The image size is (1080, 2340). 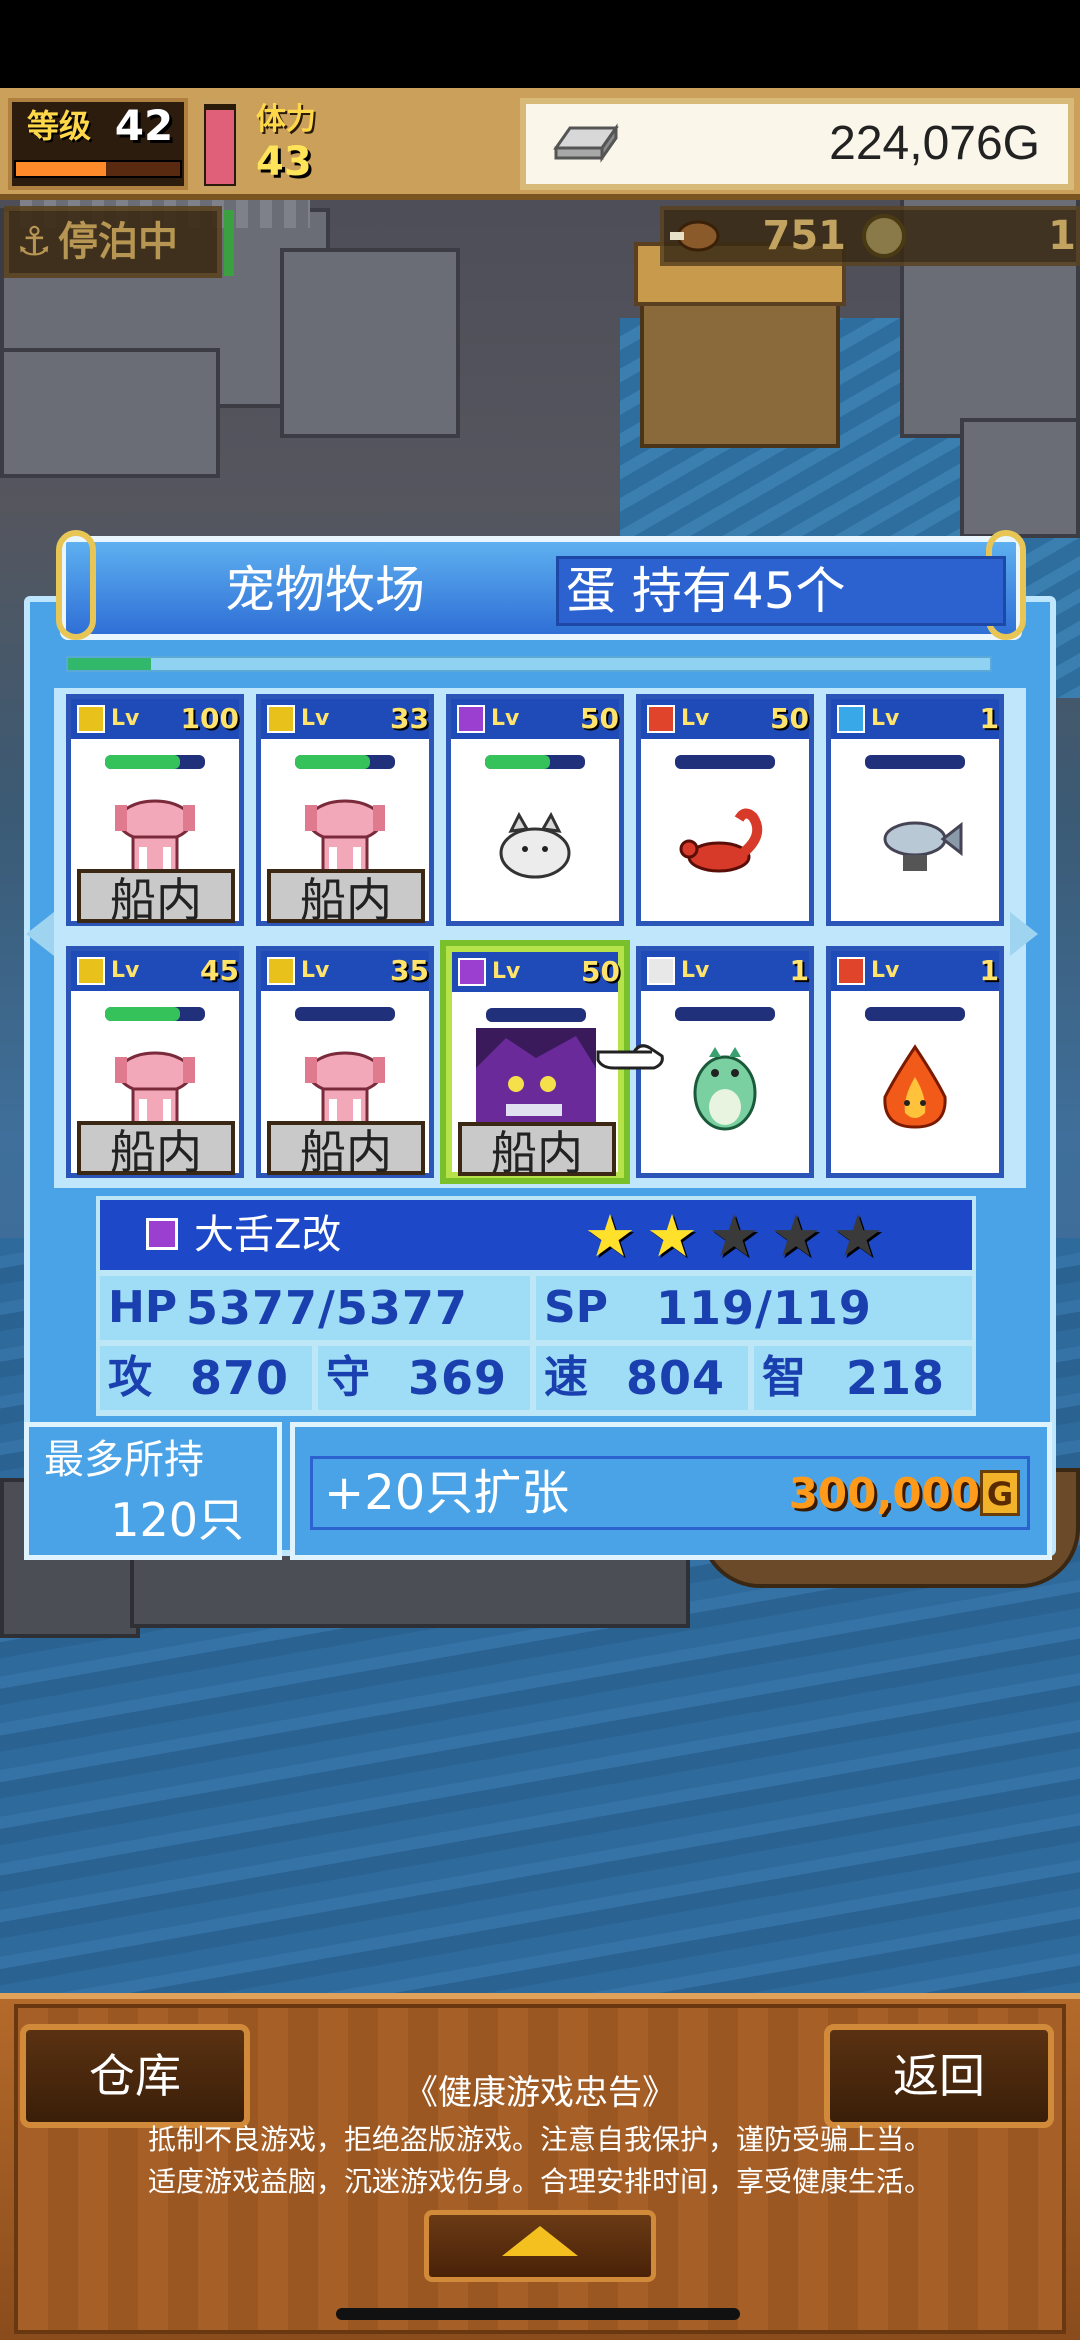 I want to click on white-slime-sprite, so click(x=535, y=830).